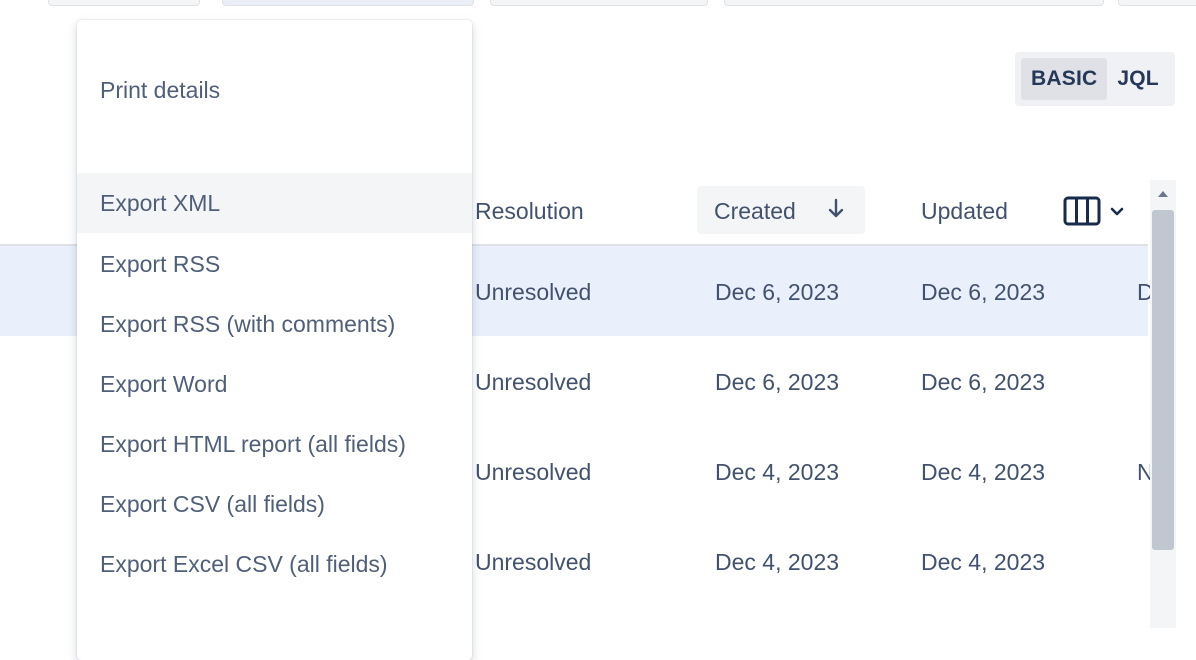 This screenshot has width=1196, height=660. What do you see at coordinates (274, 444) in the screenshot?
I see `menu-item-export-html-report: Export HTML report (all fields)` at bounding box center [274, 444].